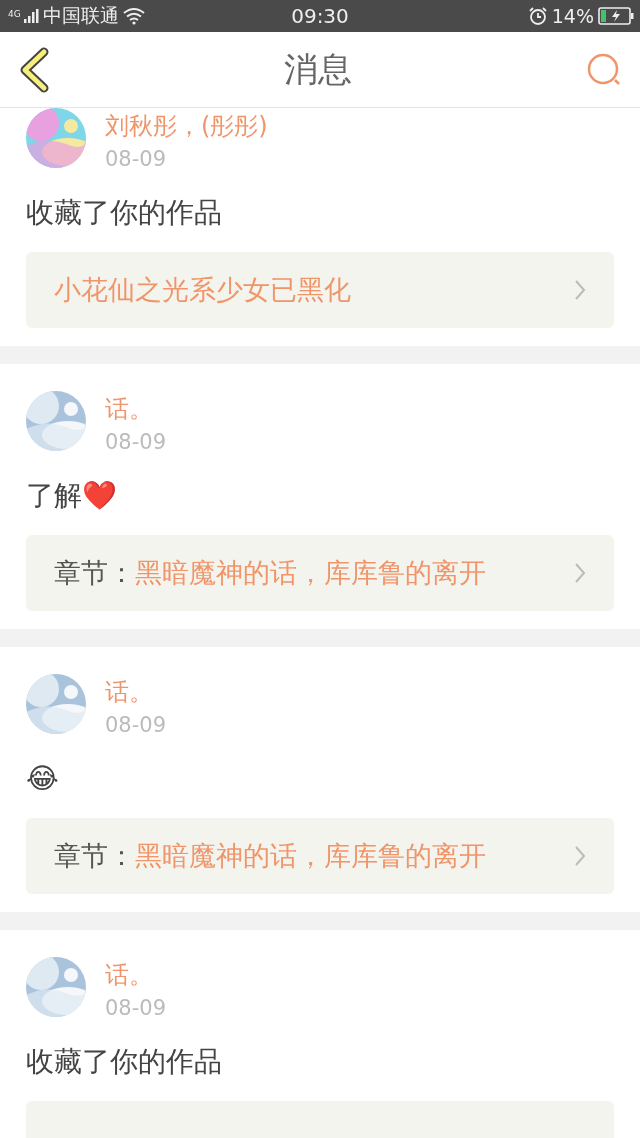 Image resolution: width=640 pixels, height=1138 pixels. Describe the element at coordinates (43, 779) in the screenshot. I see `message-text: 😂` at that location.